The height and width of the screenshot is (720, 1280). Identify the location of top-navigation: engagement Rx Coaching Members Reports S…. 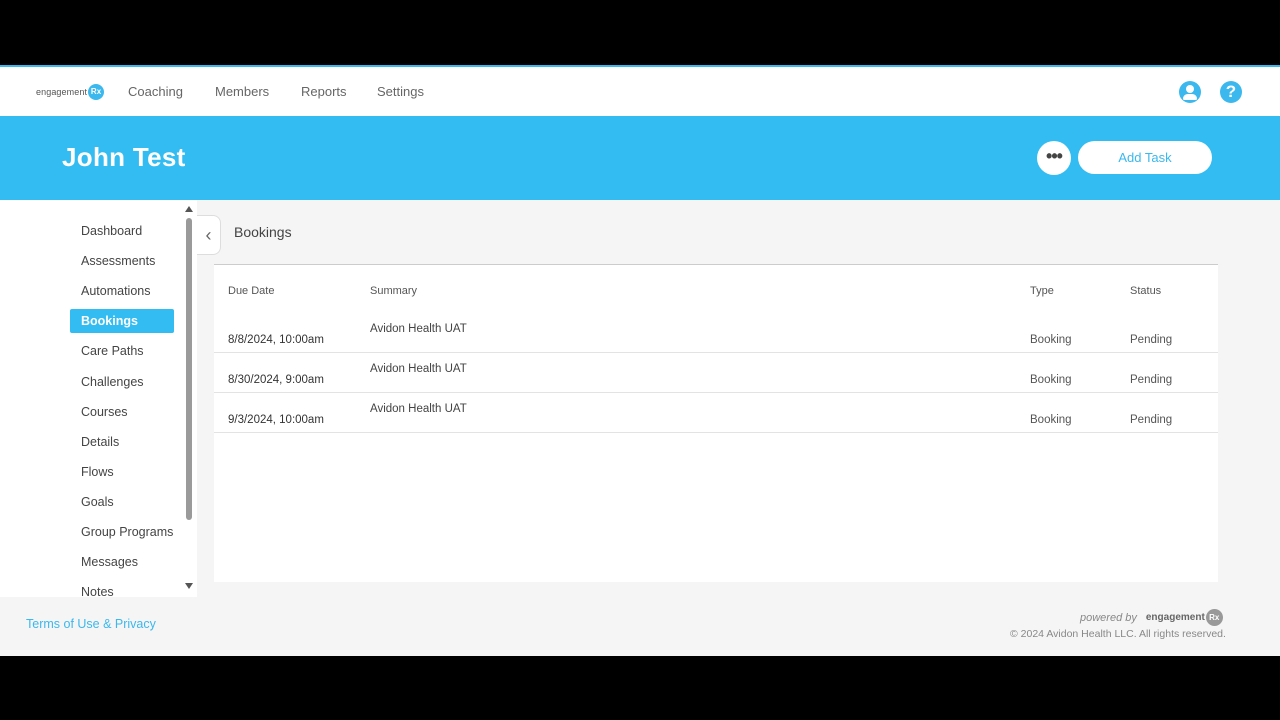
(640, 91).